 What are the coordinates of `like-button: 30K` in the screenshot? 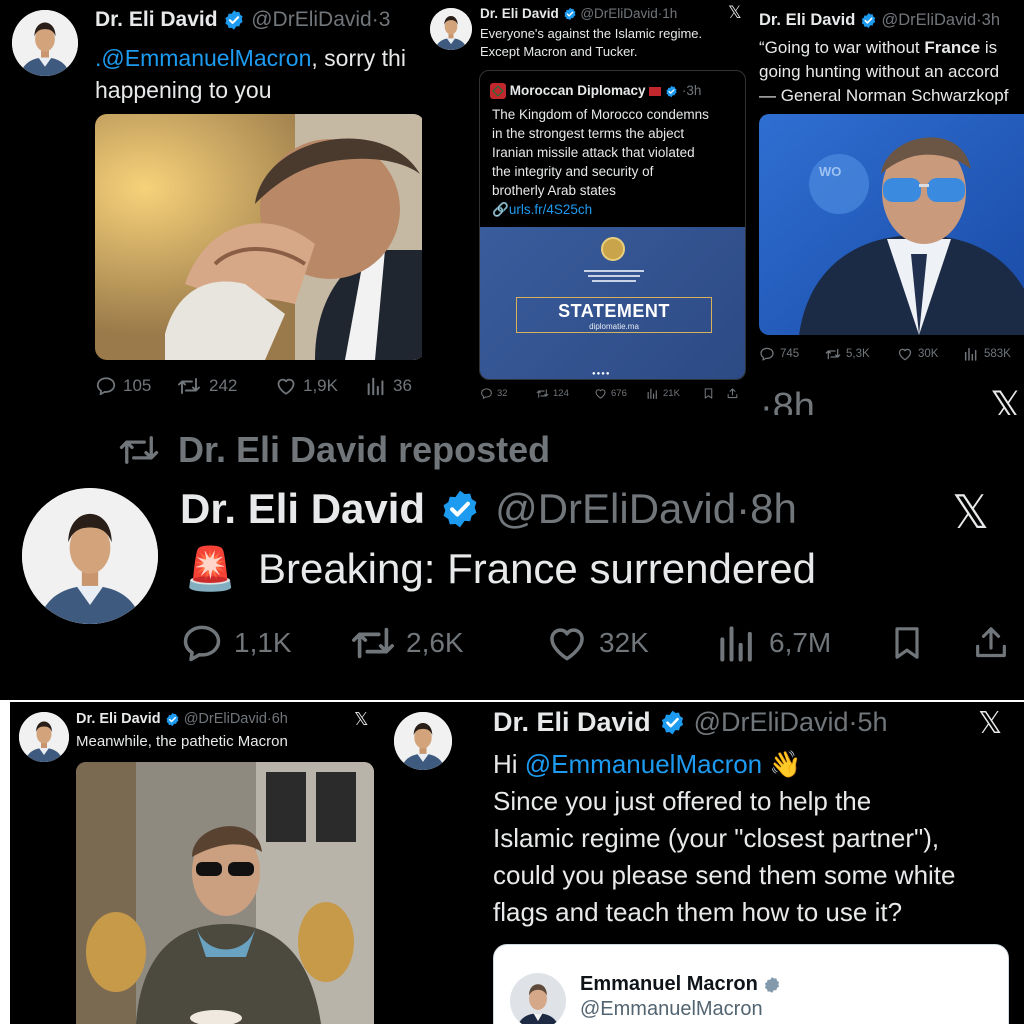 It's located at (930, 354).